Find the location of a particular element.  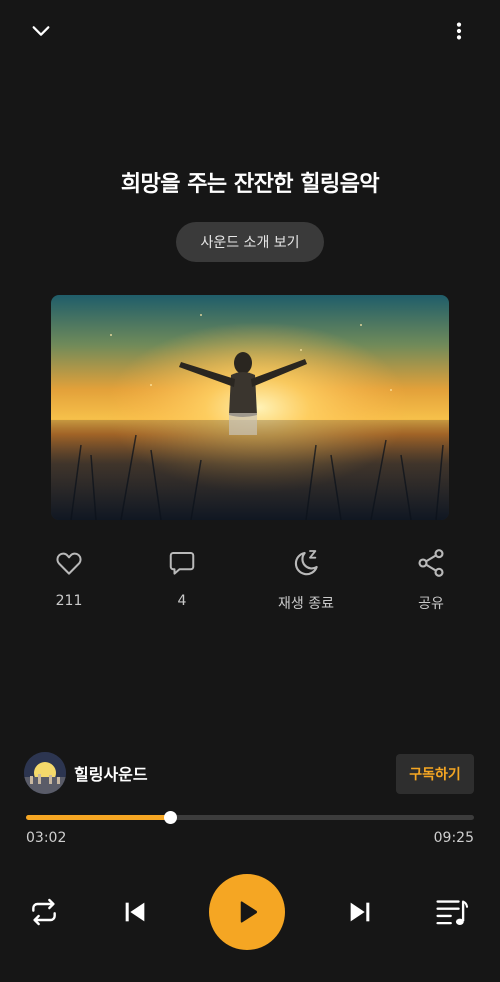

play-icon is located at coordinates (249, 912).